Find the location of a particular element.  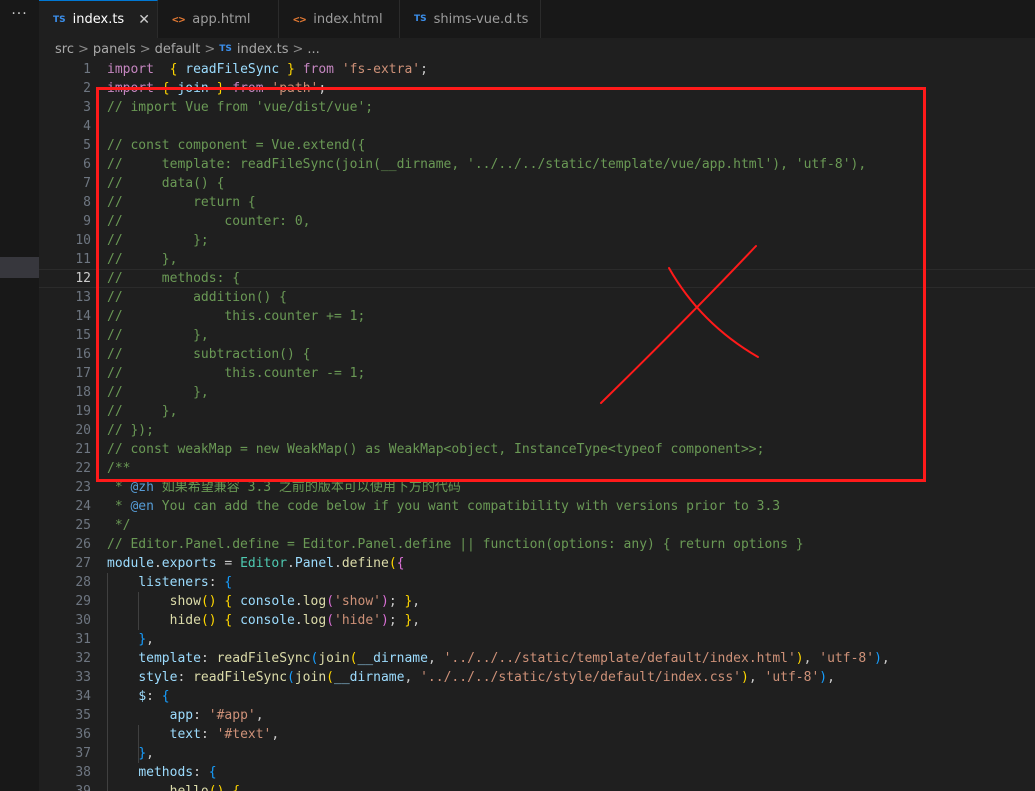

tab-shims-vue-d-ts: TS shims-vue.d.ts is located at coordinates (470, 19).